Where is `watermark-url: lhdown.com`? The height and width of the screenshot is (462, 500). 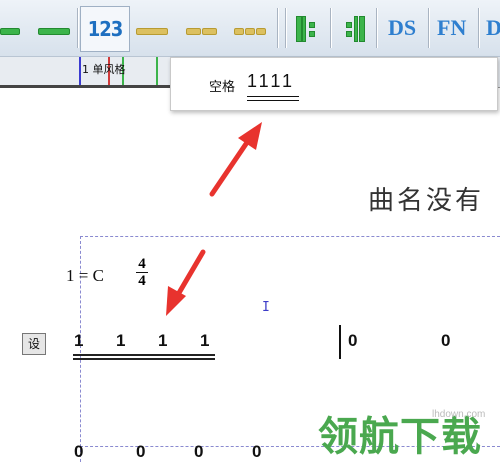 watermark-url: lhdown.com is located at coordinates (459, 414).